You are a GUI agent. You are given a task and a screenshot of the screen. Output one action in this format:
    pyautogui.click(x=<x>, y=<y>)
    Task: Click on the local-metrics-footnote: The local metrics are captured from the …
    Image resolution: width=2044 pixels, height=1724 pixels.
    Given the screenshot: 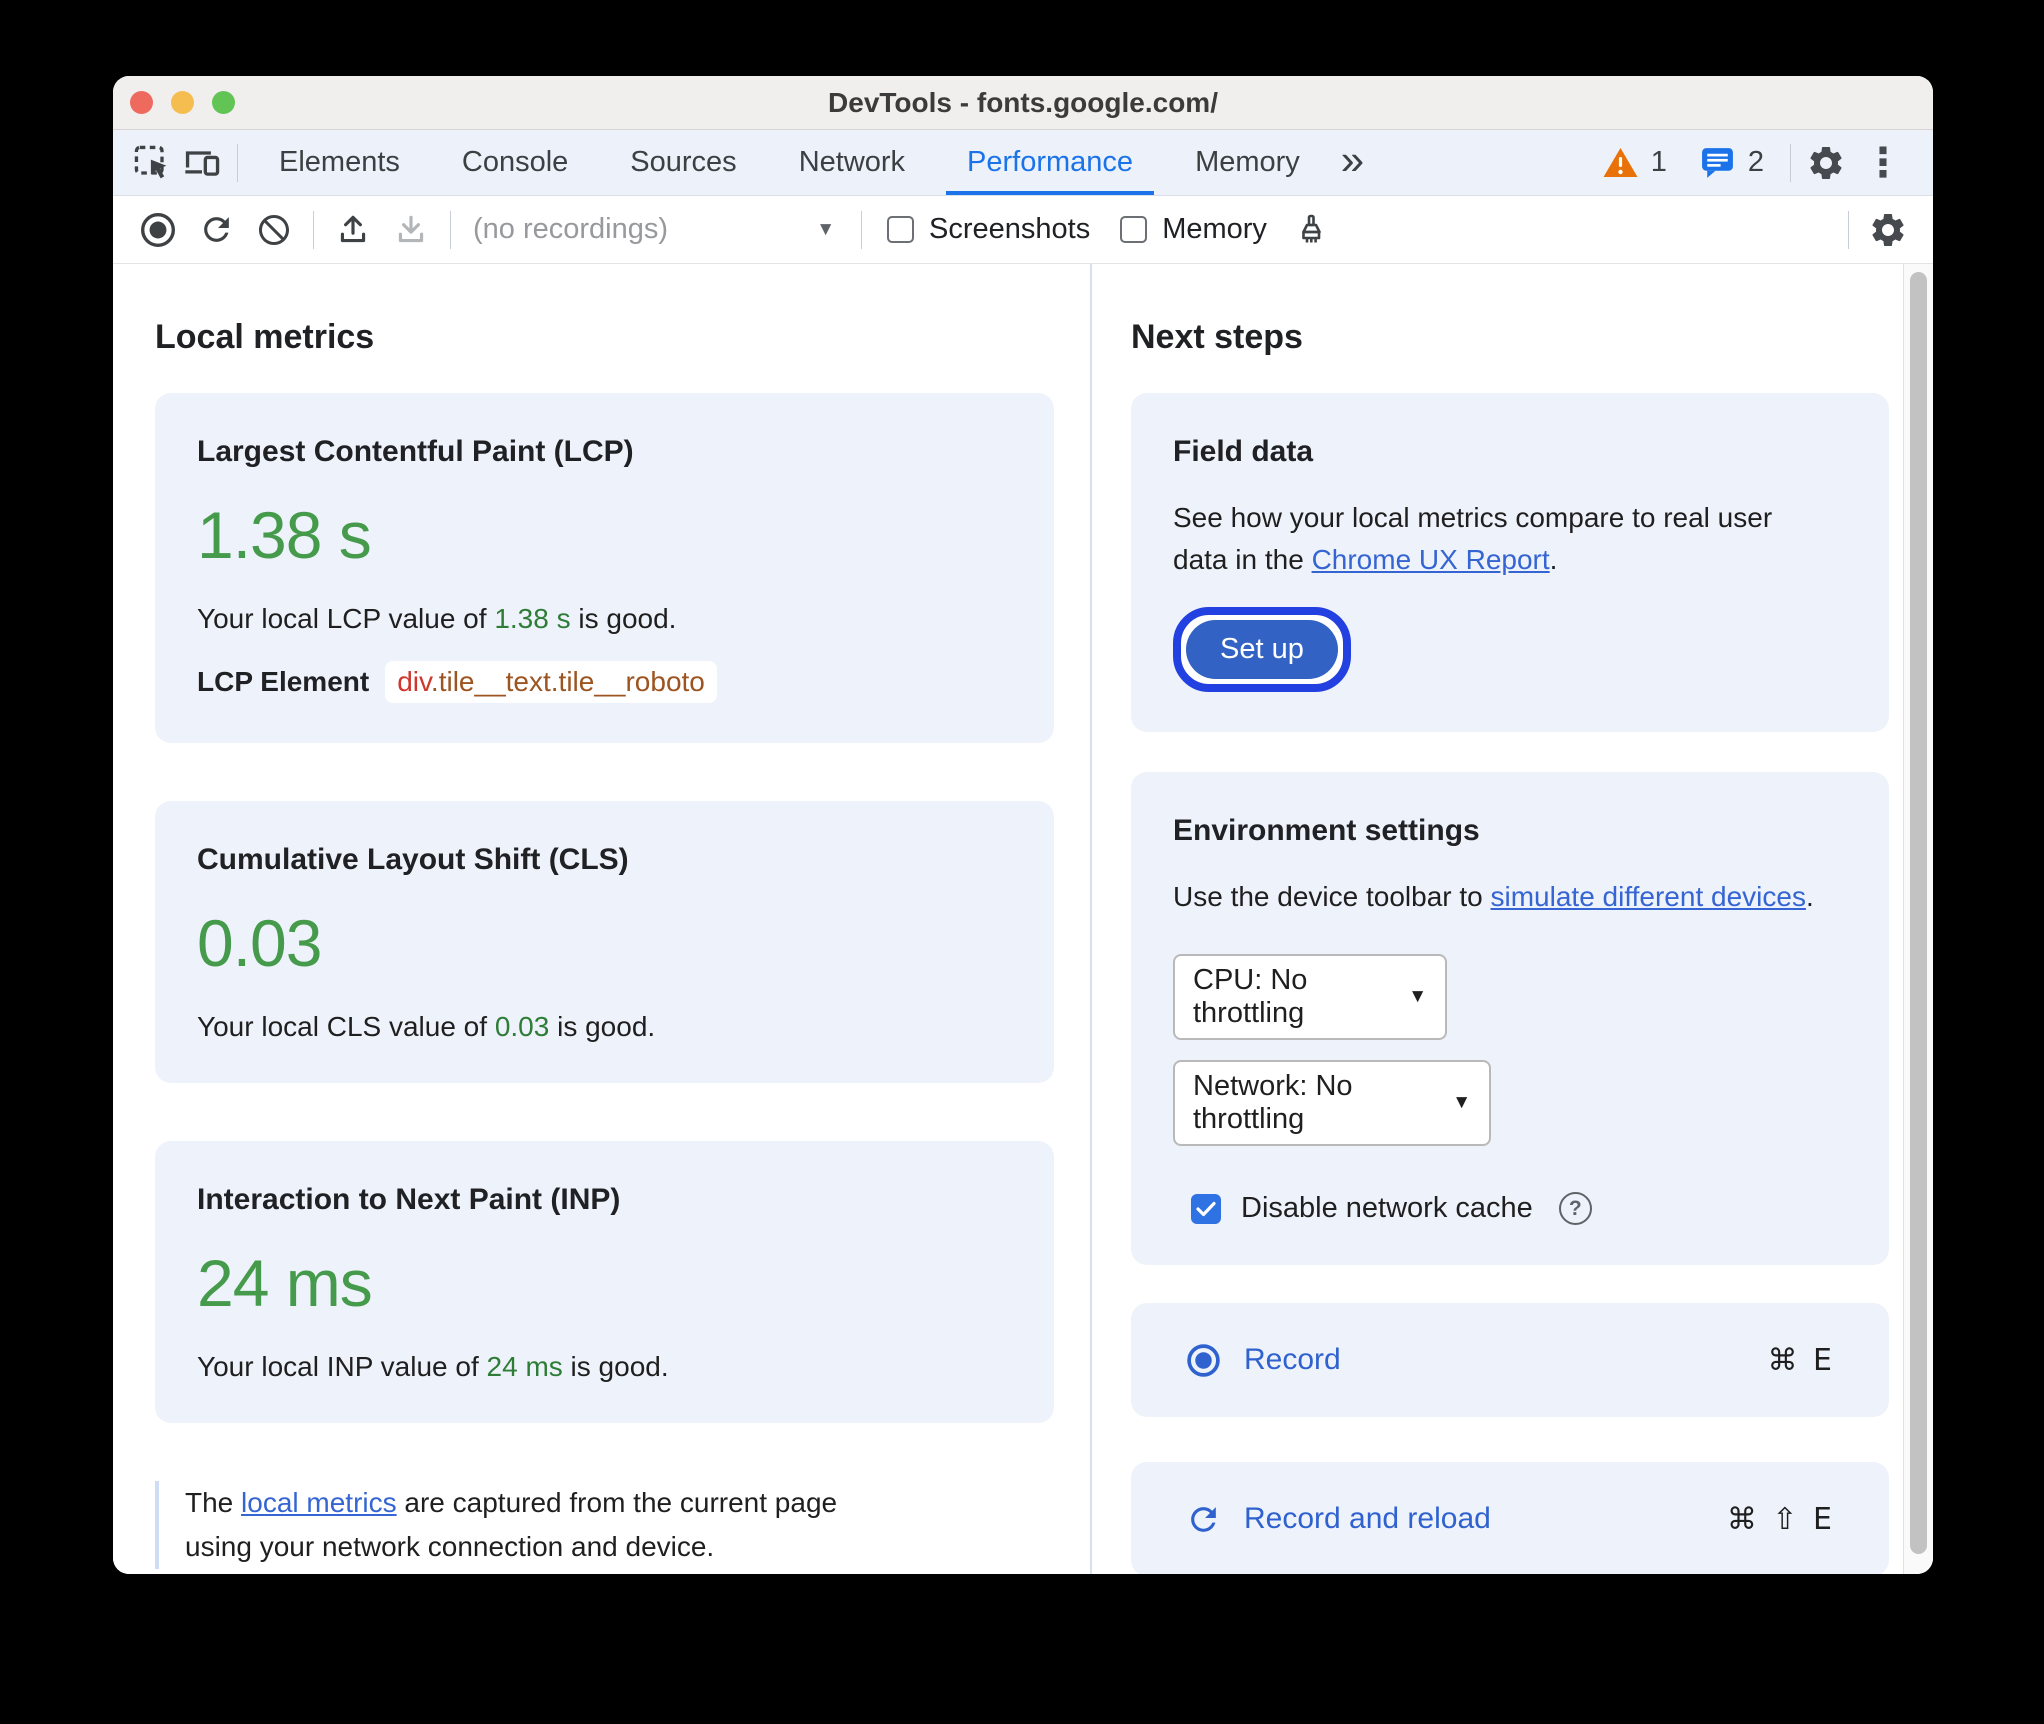 What is the action you would take?
    pyautogui.click(x=520, y=1525)
    